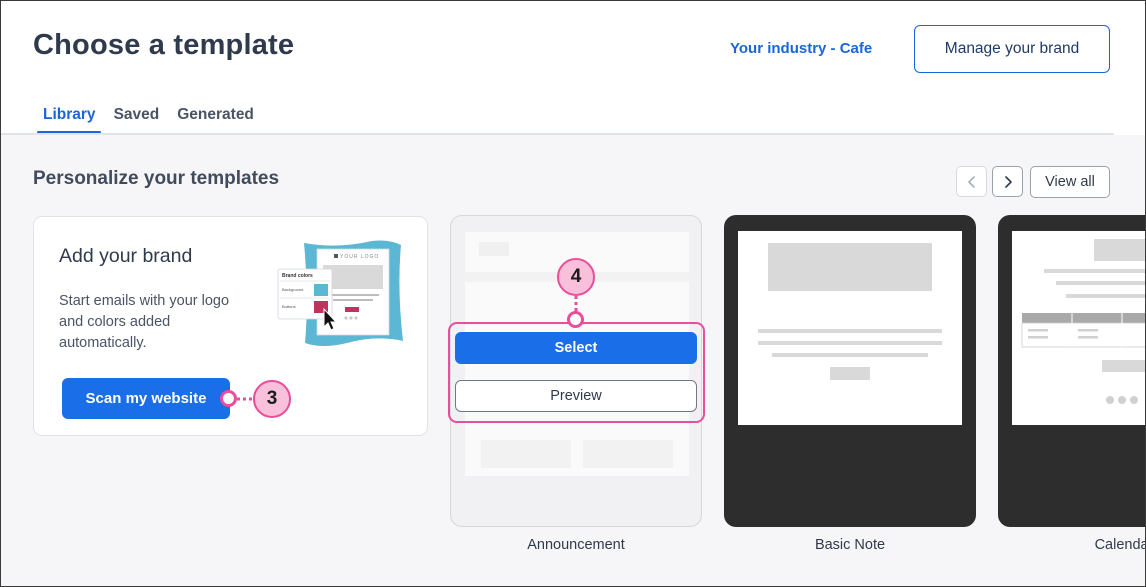 This screenshot has width=1146, height=587. I want to click on carousel-next-button, so click(1007, 181).